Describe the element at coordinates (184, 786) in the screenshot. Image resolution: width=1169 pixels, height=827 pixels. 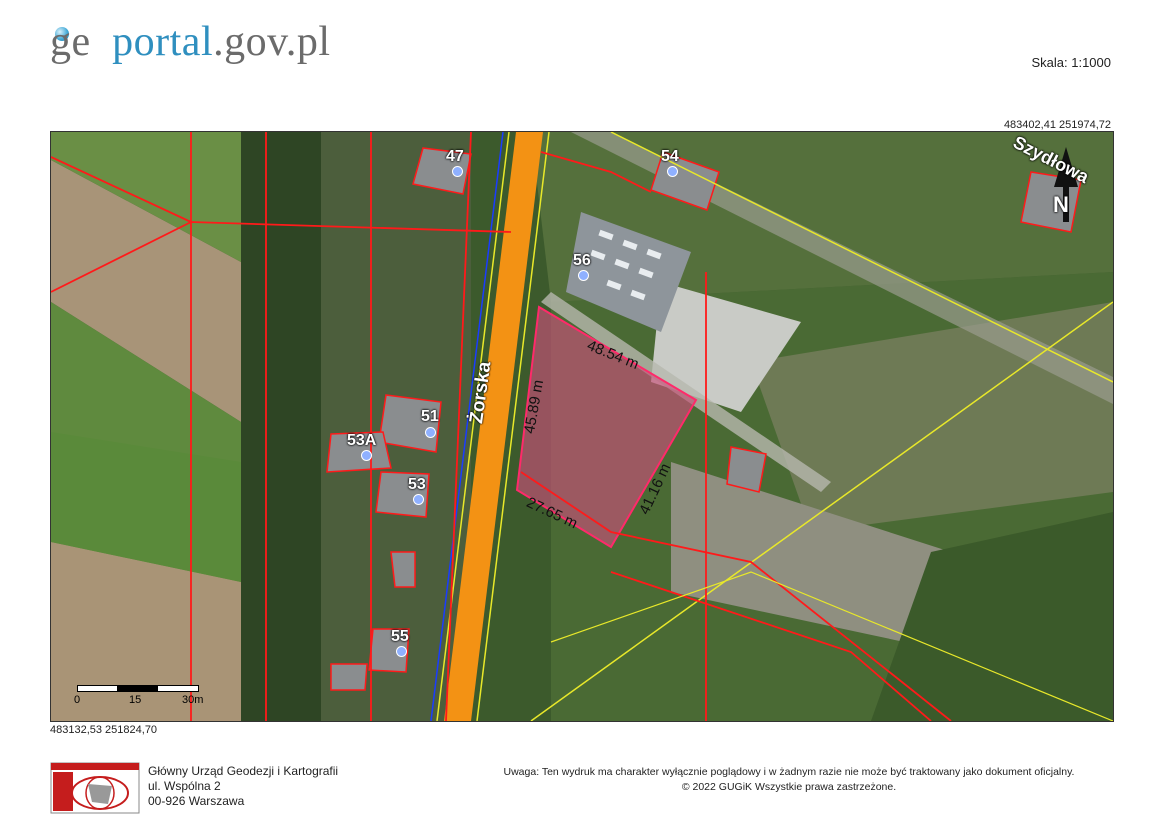
I see `org-street: ul. Wspólna 2` at that location.